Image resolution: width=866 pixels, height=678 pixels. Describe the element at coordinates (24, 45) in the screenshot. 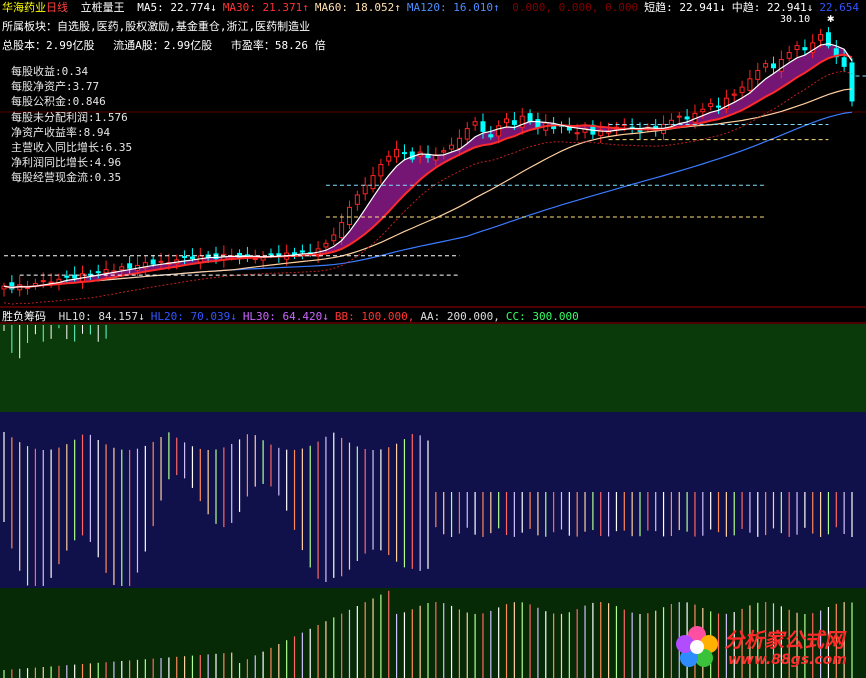

I see `total-shares-label: 总股本：` at that location.